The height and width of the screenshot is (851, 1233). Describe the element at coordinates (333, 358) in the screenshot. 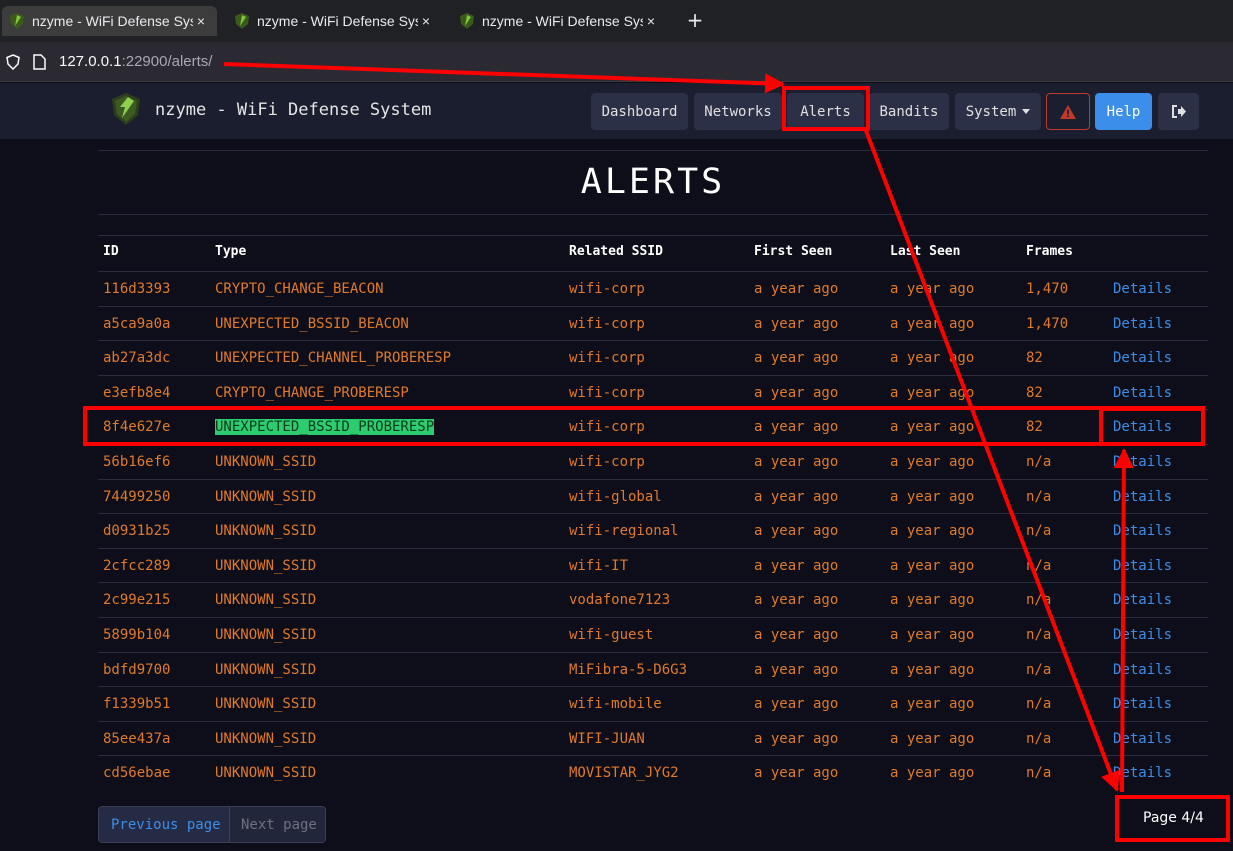

I see `alert-type: UNEXPECTED_CHANNEL_PROBERESP` at that location.